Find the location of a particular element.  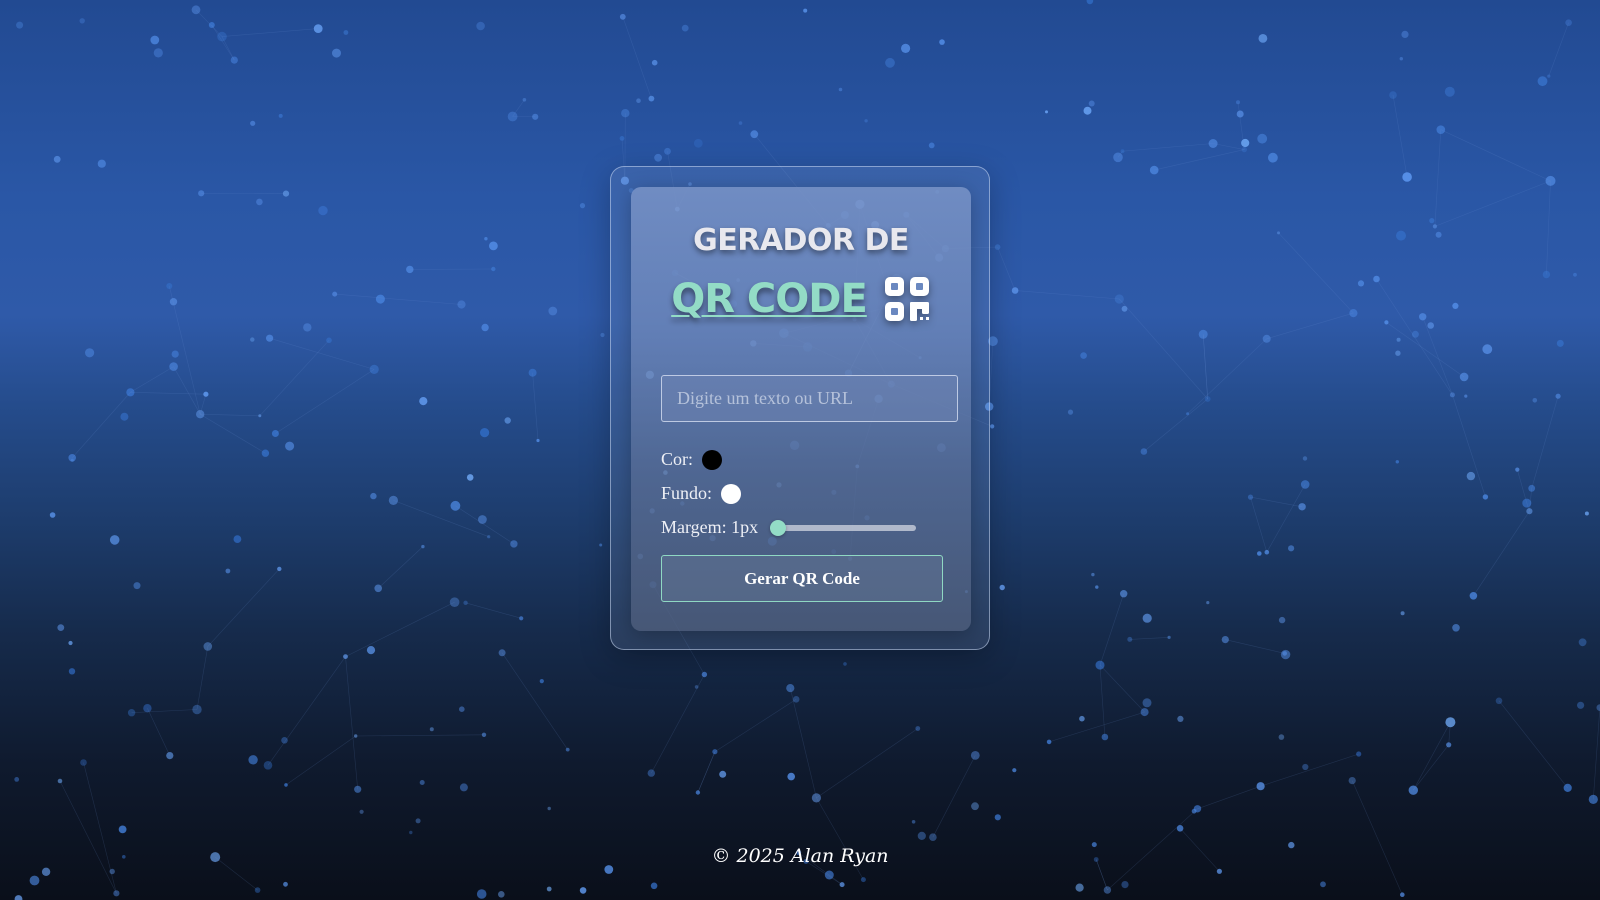

text-url-input is located at coordinates (809, 398).